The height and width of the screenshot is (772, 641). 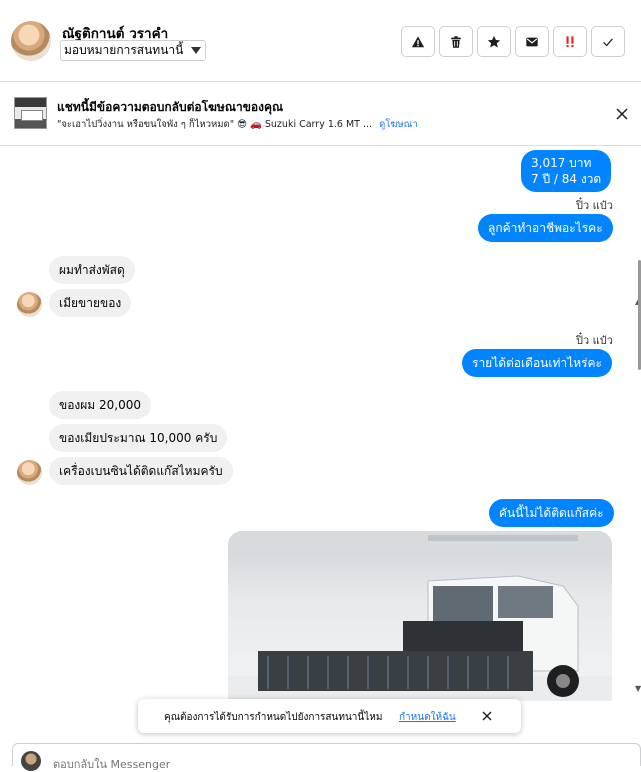 I want to click on double-exclamation-icon, so click(x=570, y=41).